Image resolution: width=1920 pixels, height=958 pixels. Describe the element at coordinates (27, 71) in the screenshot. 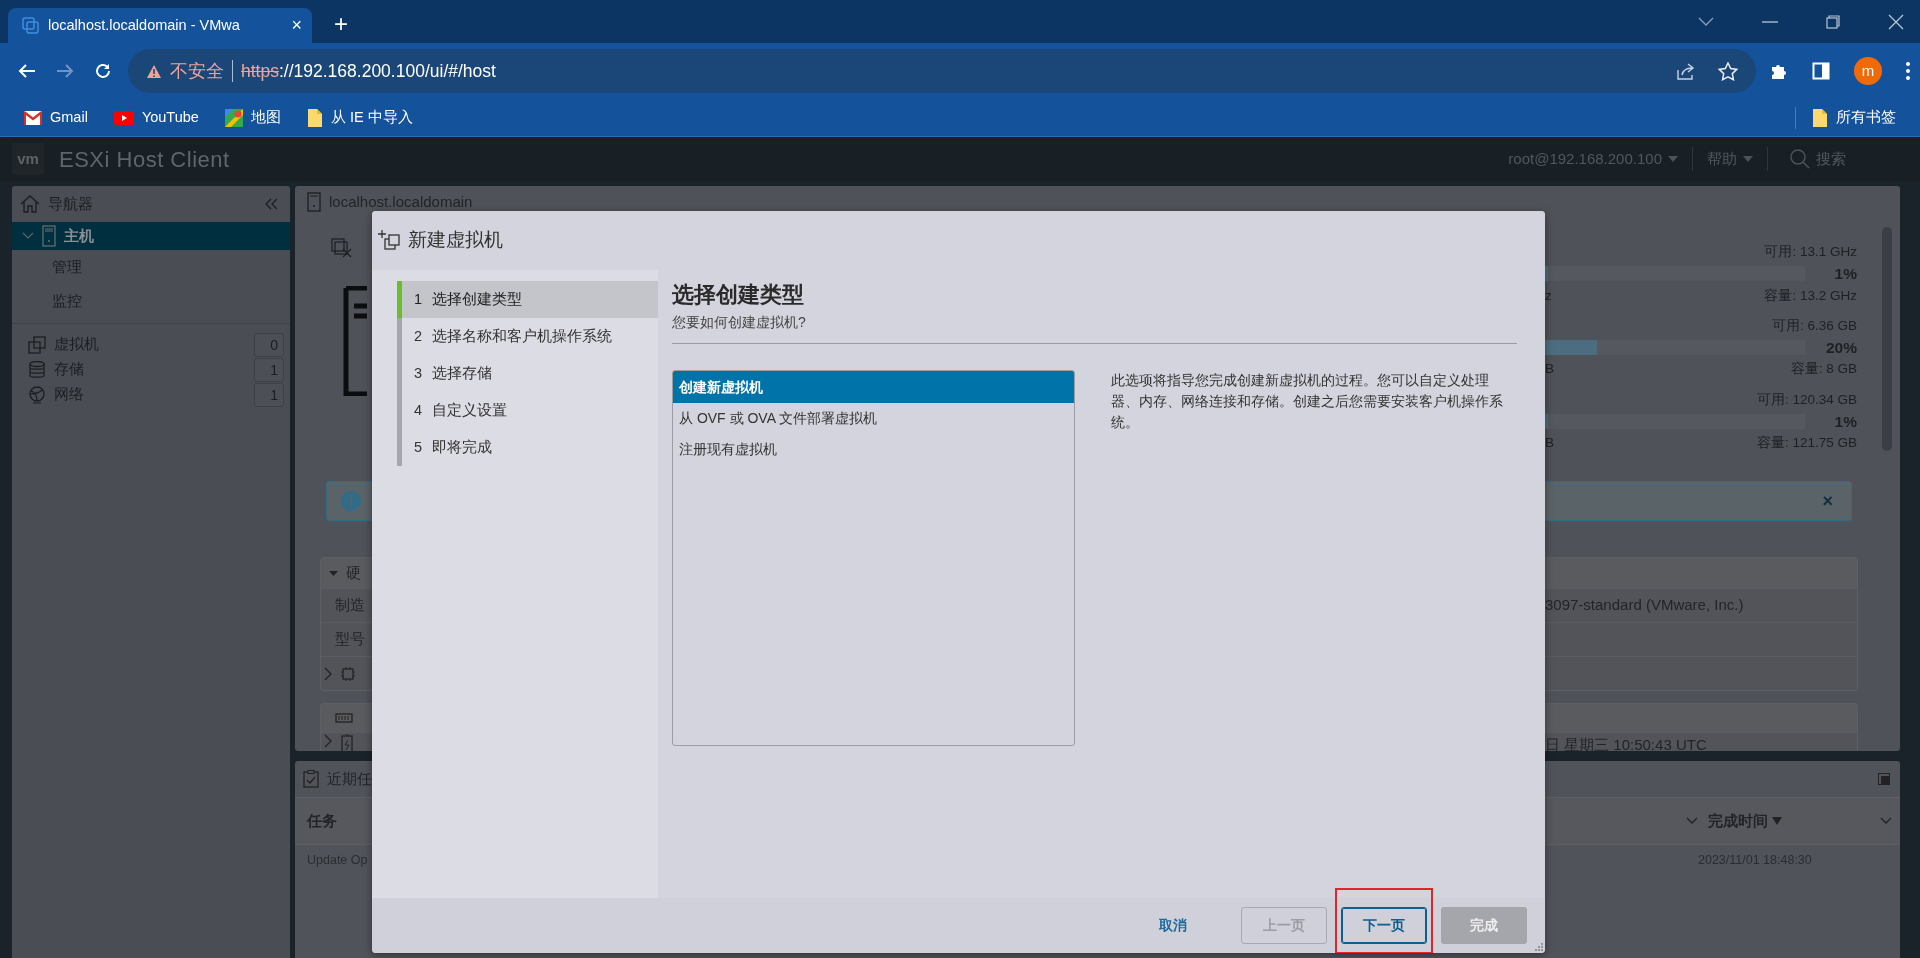

I see `back-arrow-icon` at that location.